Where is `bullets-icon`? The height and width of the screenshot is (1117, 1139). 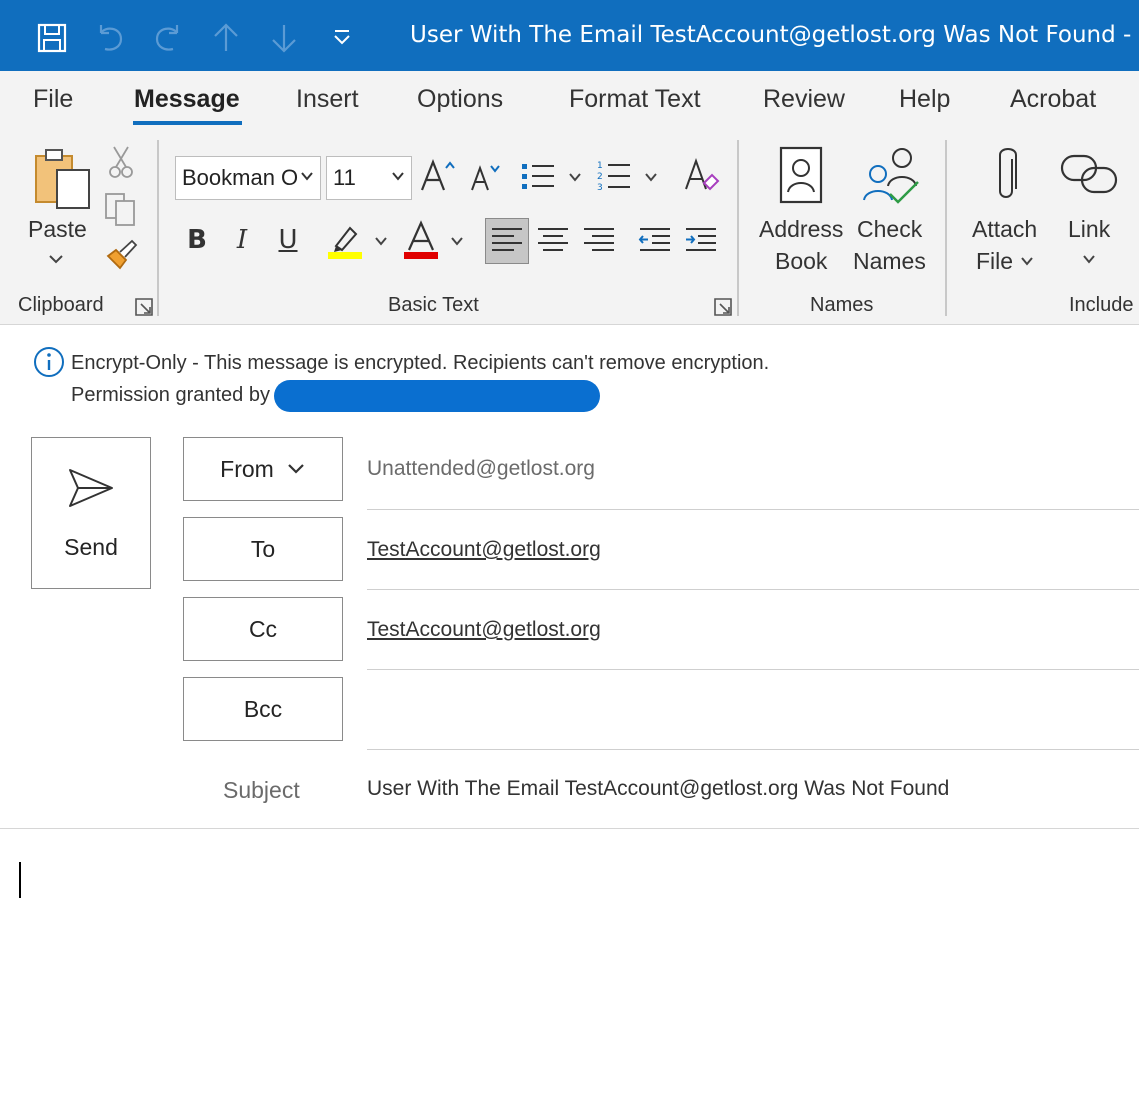 bullets-icon is located at coordinates (538, 176).